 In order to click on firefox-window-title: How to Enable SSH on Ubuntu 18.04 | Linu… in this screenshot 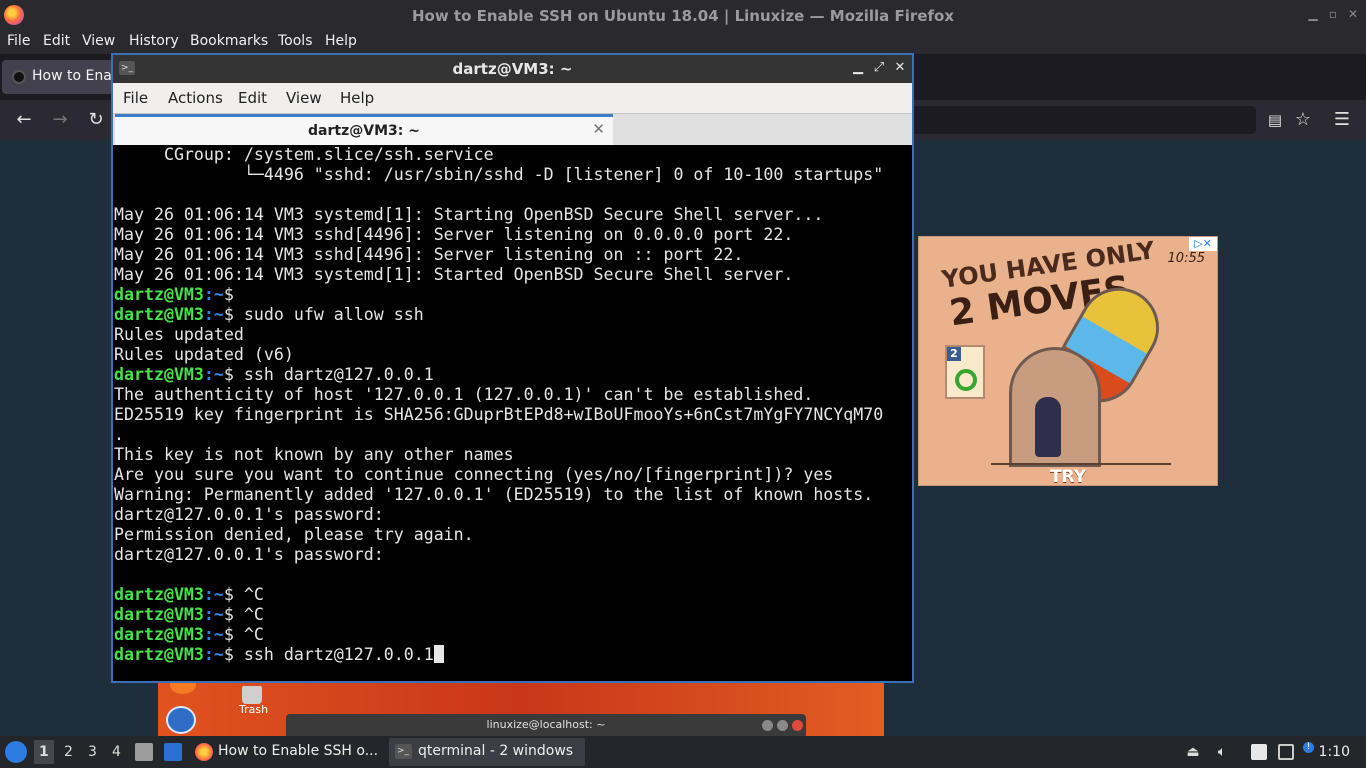, I will do `click(682, 16)`.